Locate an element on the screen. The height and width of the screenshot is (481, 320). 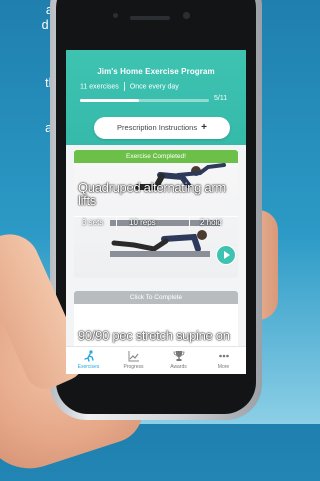
play-video-button is located at coordinates (226, 255).